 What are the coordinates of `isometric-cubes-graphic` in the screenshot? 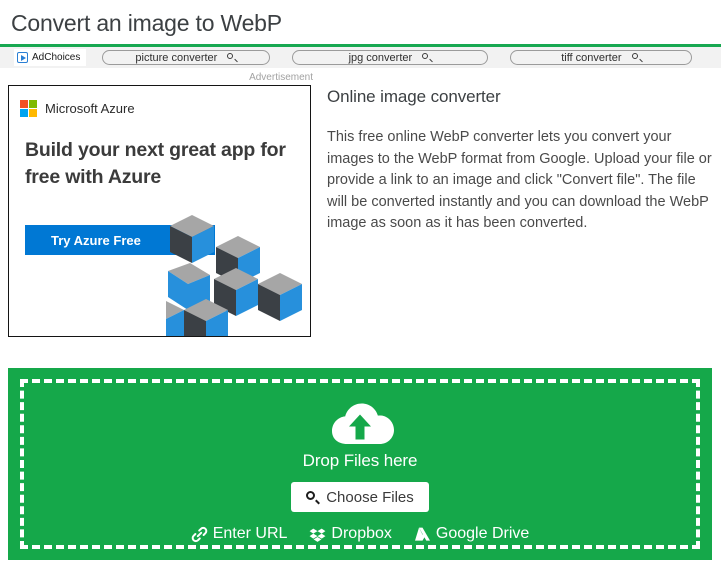 It's located at (234, 275).